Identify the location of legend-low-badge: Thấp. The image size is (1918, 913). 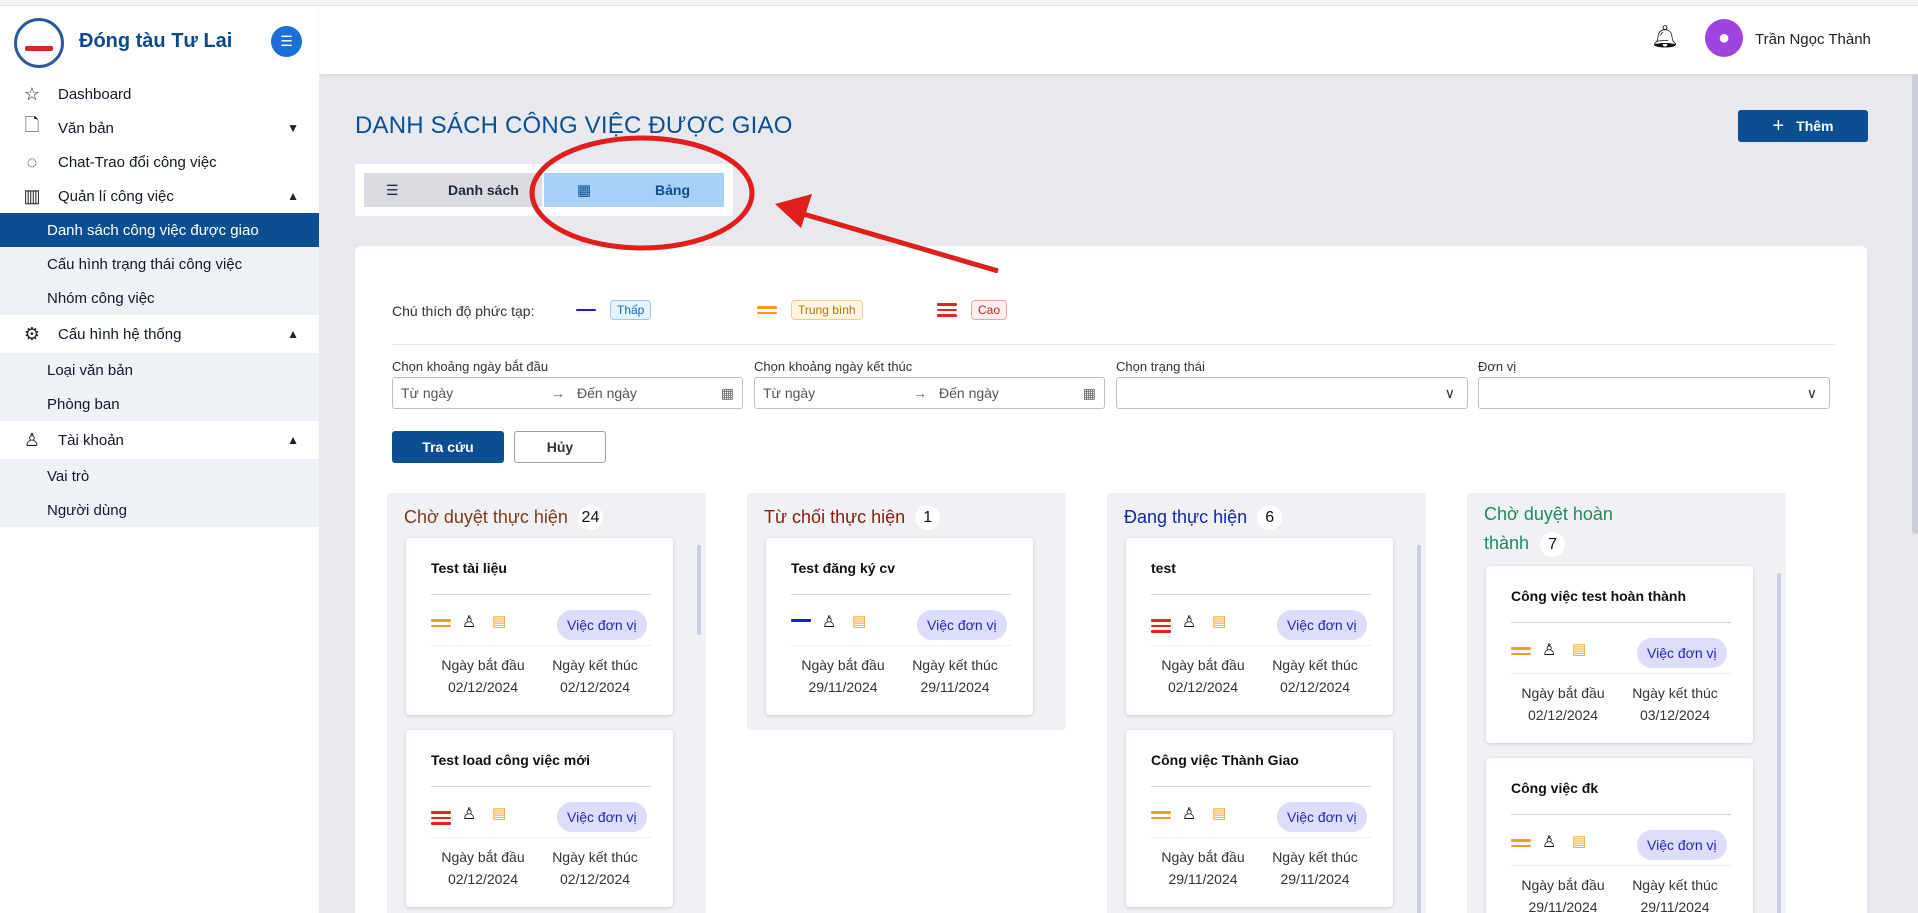
(631, 310).